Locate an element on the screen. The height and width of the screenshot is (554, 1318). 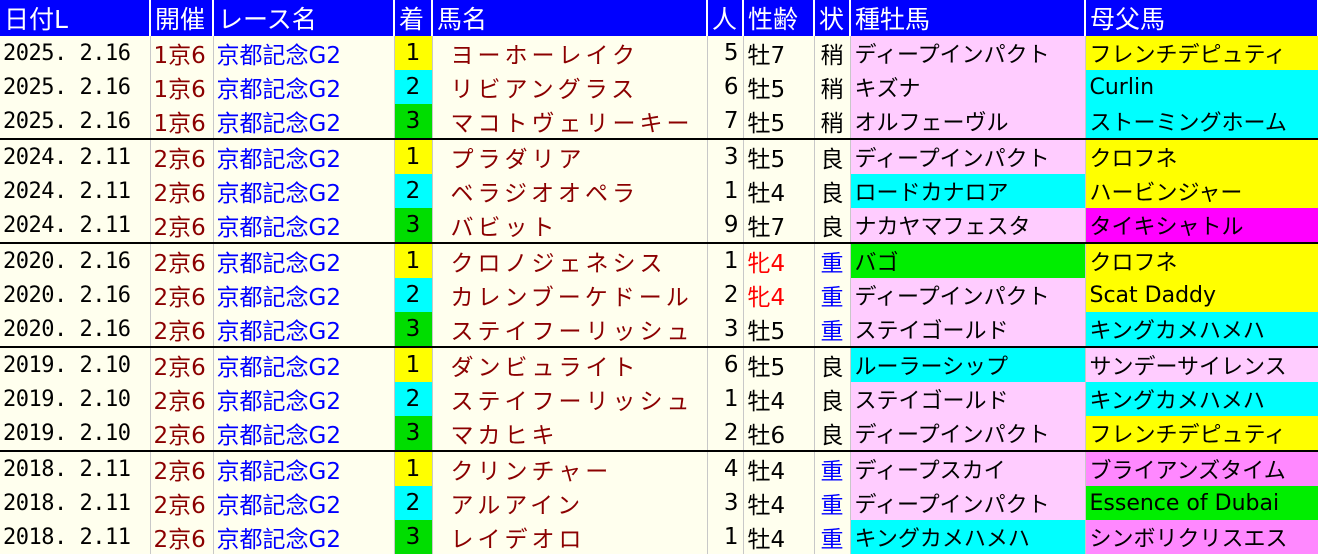
cell-sire: ディープスカイ is located at coordinates (968, 468).